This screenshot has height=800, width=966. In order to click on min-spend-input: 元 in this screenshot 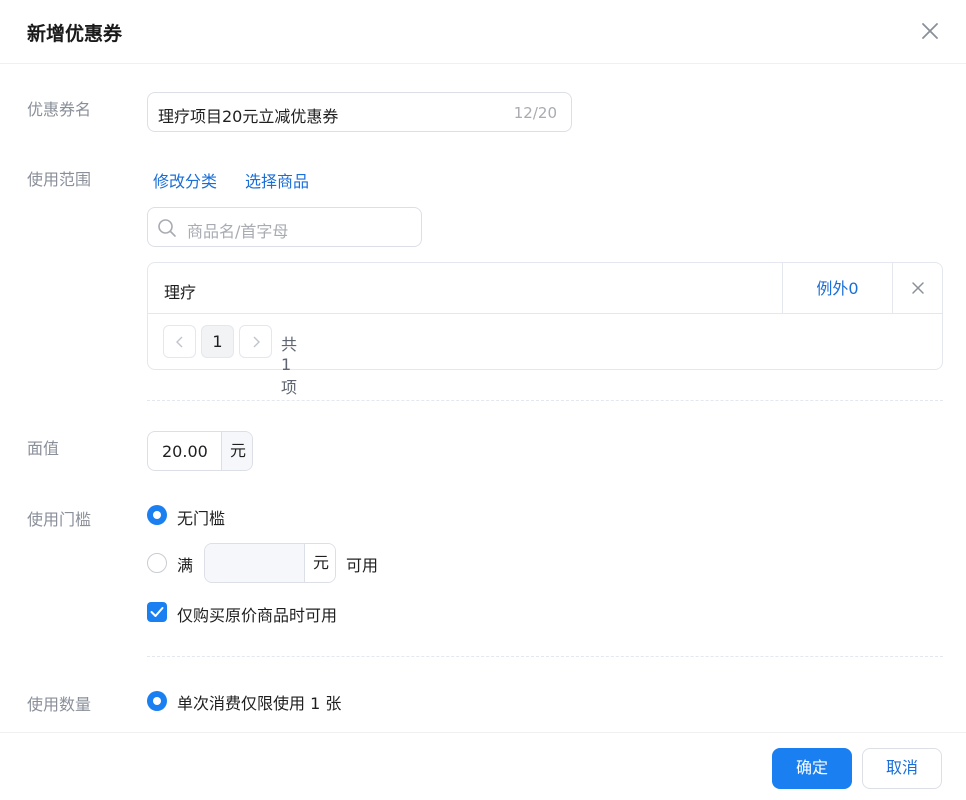, I will do `click(270, 563)`.